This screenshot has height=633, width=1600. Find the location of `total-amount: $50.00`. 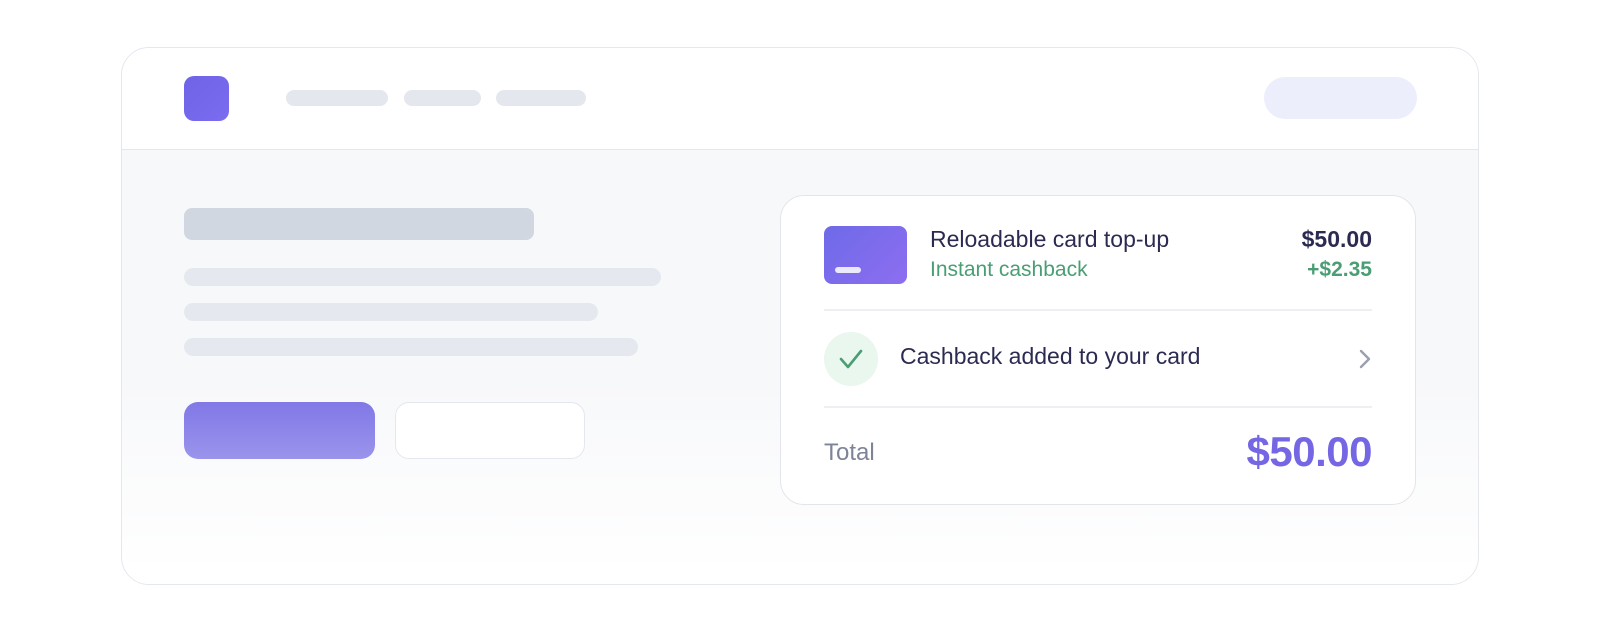

total-amount: $50.00 is located at coordinates (1309, 451).